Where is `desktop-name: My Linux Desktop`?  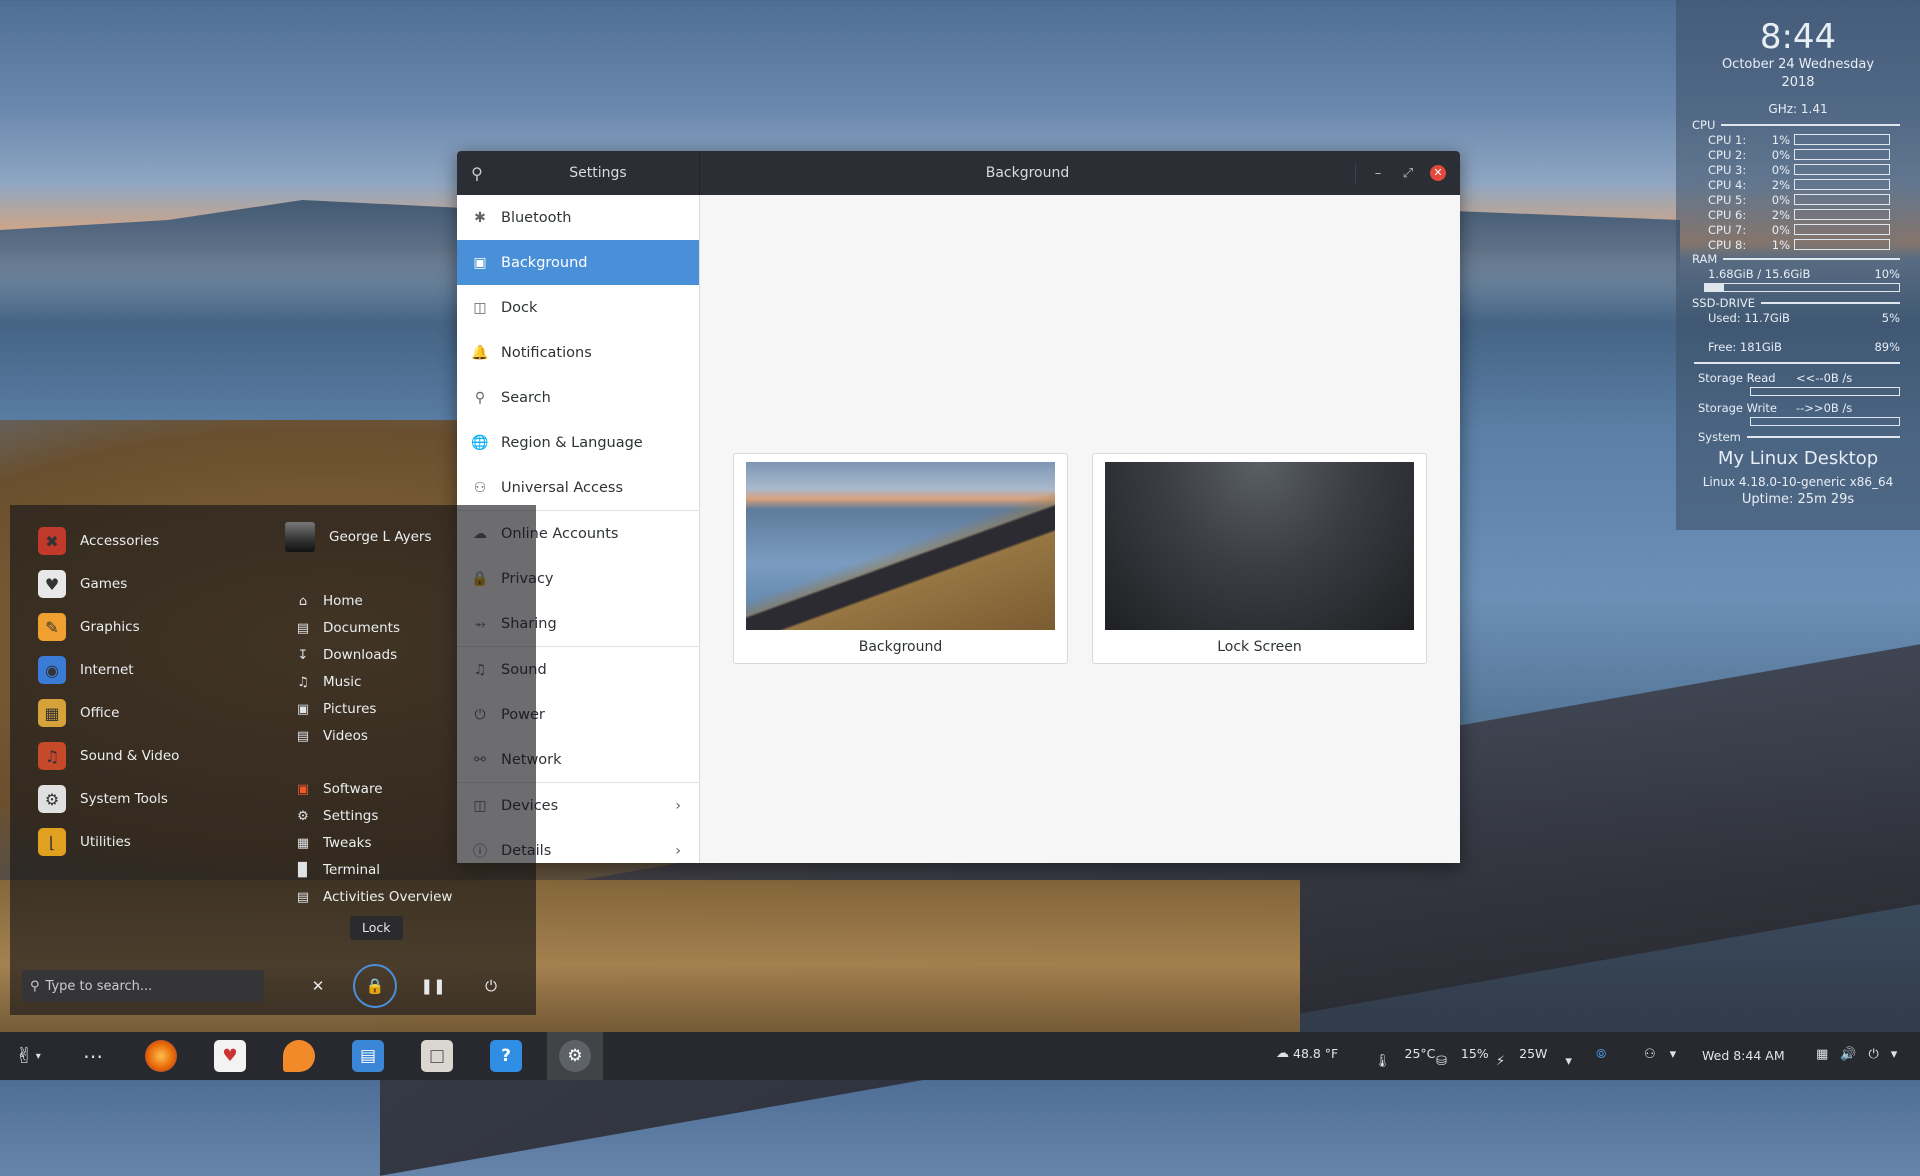 desktop-name: My Linux Desktop is located at coordinates (1798, 458).